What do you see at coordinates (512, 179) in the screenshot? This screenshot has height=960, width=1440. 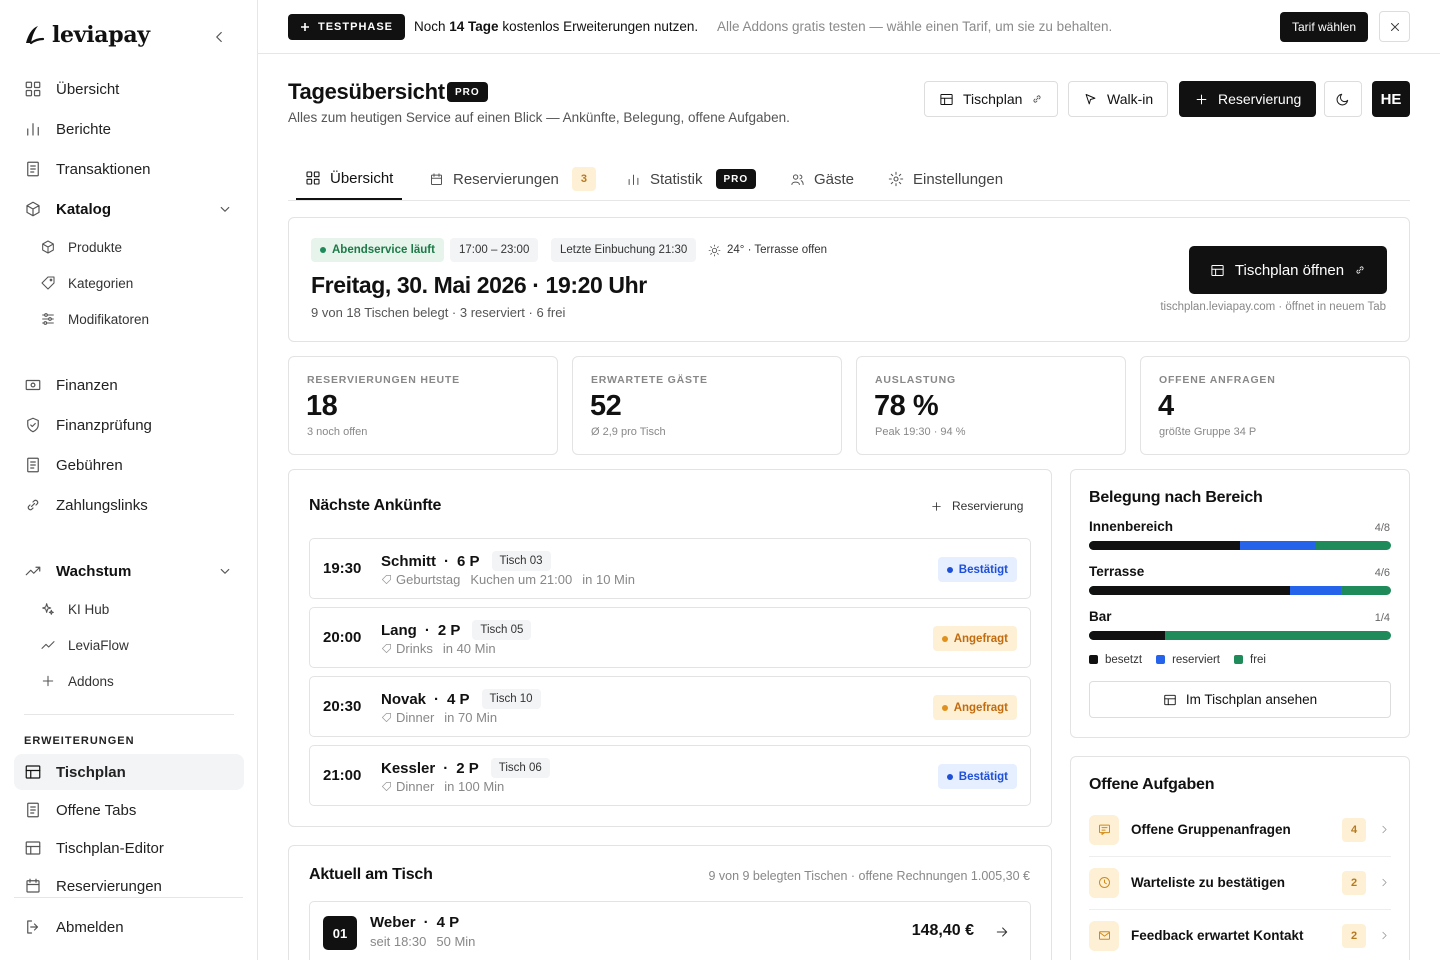 I see `tab-reservierungen: Reservierungen 3` at bounding box center [512, 179].